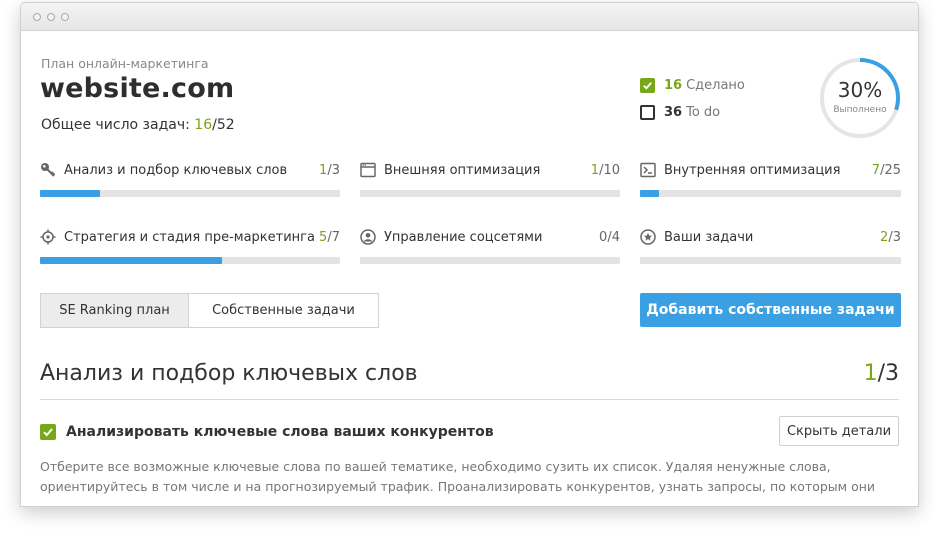 Image resolution: width=940 pixels, height=549 pixels. What do you see at coordinates (892, 373) in the screenshot?
I see `section-total: 3` at bounding box center [892, 373].